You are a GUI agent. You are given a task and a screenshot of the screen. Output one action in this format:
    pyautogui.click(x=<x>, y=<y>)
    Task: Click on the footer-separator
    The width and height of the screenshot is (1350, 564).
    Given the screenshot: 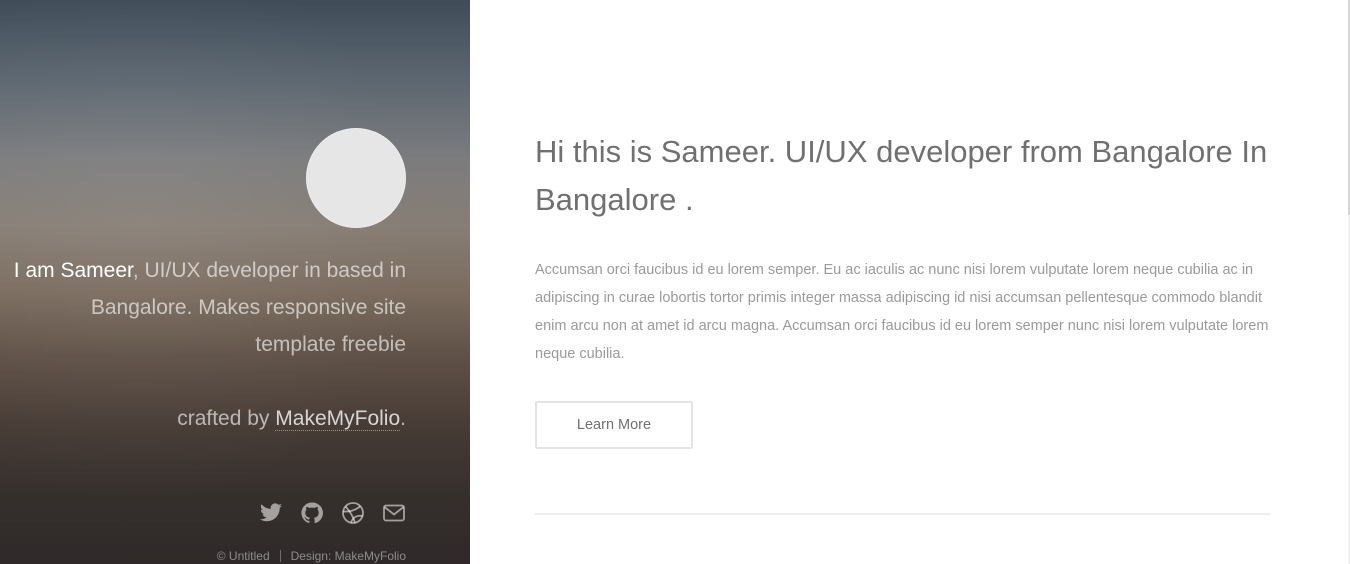 What is the action you would take?
    pyautogui.click(x=280, y=556)
    